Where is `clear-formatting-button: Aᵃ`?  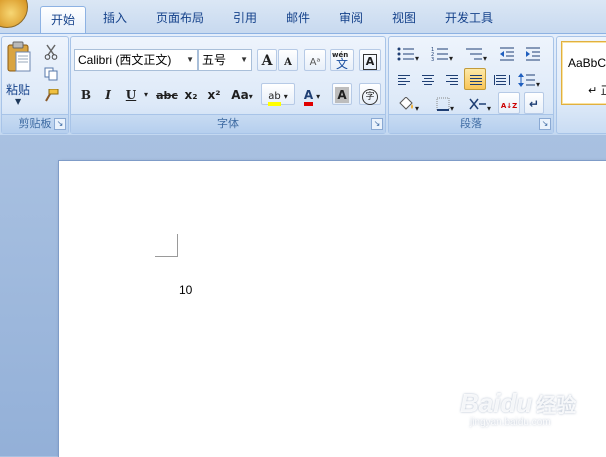 clear-formatting-button: Aᵃ is located at coordinates (315, 60).